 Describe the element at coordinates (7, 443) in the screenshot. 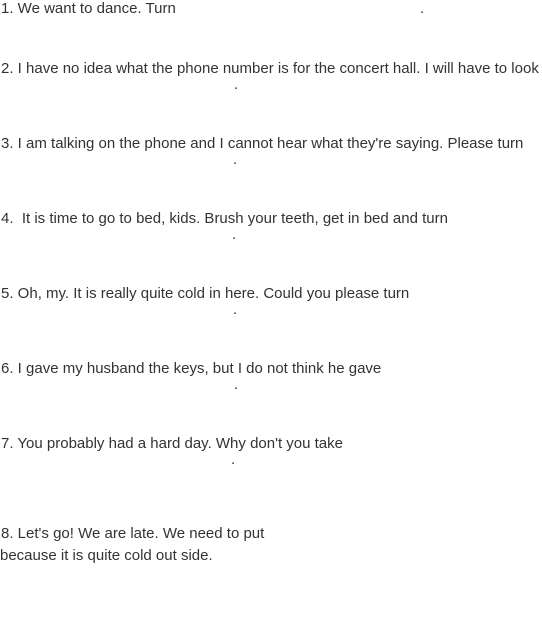

I see `item-number: 7.` at that location.